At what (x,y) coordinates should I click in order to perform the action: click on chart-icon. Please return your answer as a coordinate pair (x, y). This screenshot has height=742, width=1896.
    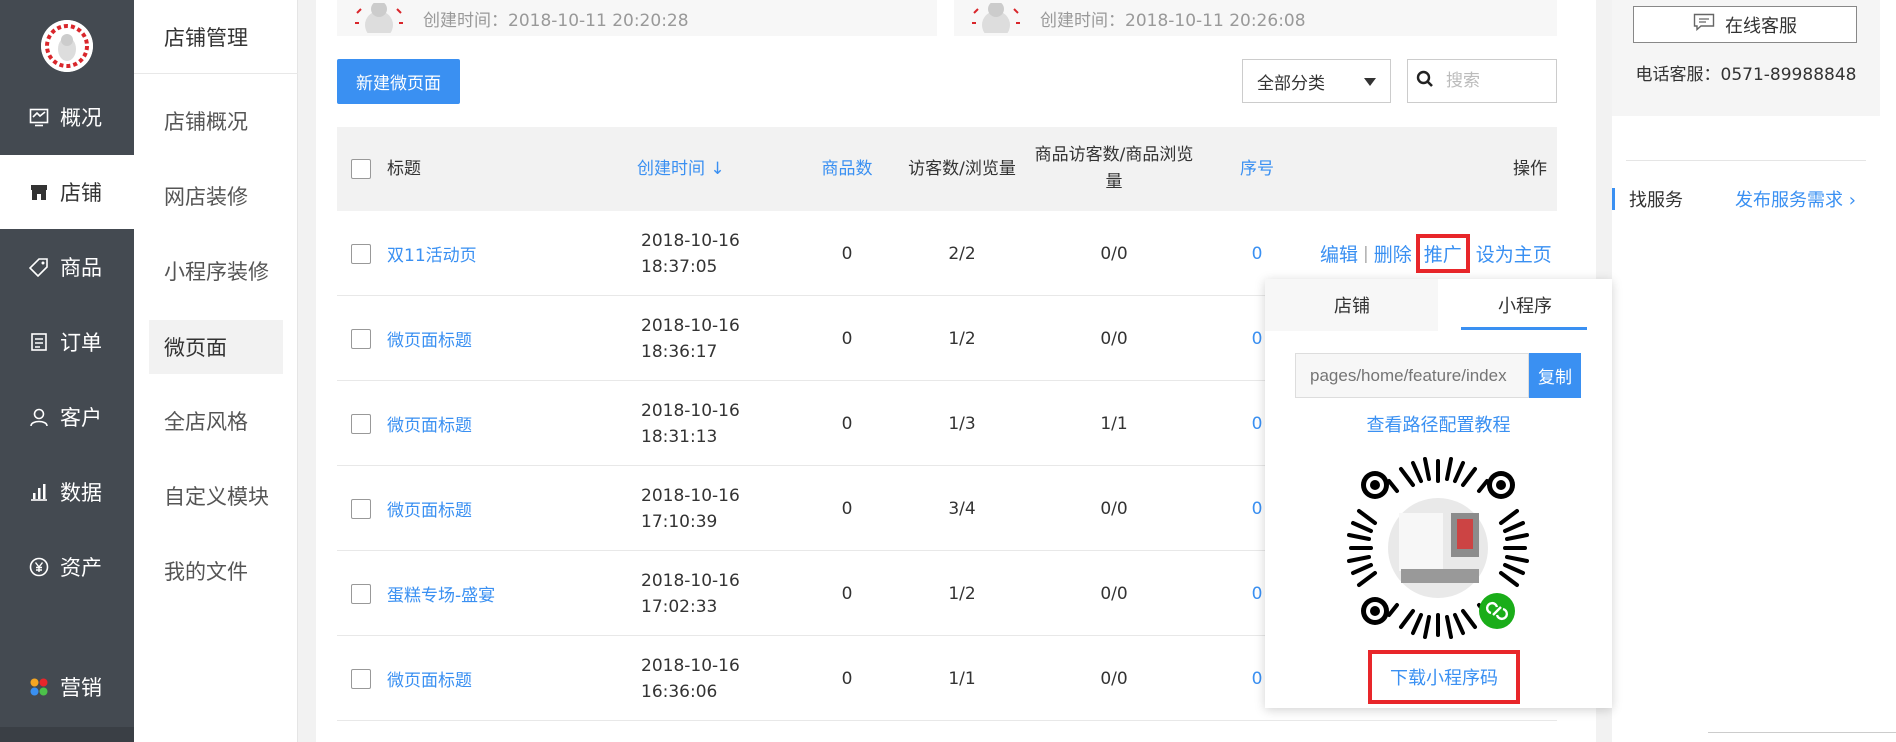
    Looking at the image, I should click on (39, 492).